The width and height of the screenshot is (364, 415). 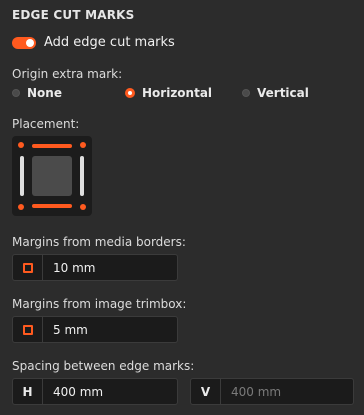 What do you see at coordinates (283, 93) in the screenshot?
I see `radio-label-vertical: Vertical` at bounding box center [283, 93].